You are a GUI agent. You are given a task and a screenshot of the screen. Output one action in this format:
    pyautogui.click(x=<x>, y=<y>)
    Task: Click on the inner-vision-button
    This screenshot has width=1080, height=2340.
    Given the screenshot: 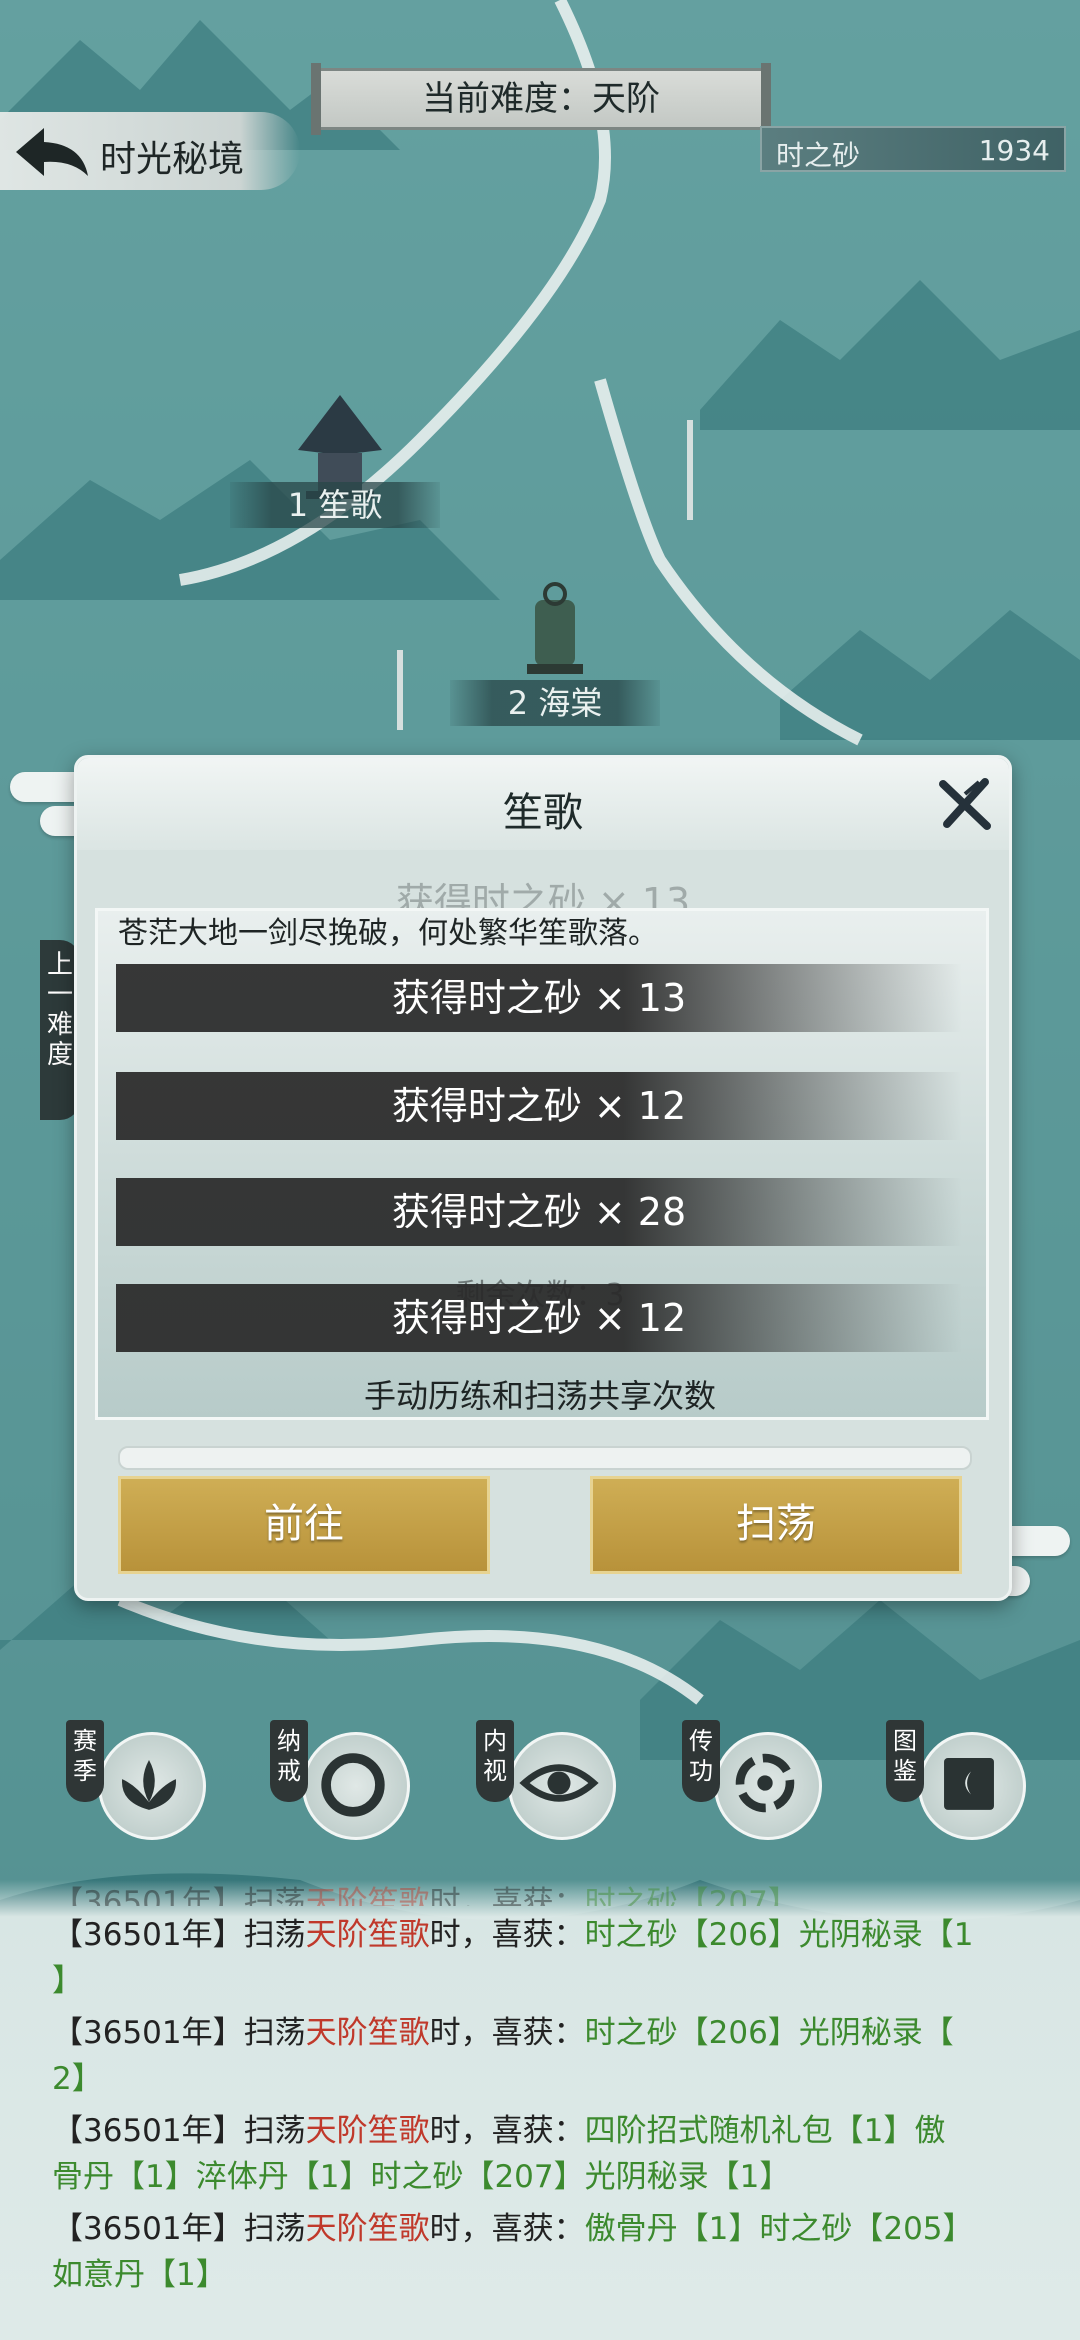 What is the action you would take?
    pyautogui.click(x=562, y=1786)
    